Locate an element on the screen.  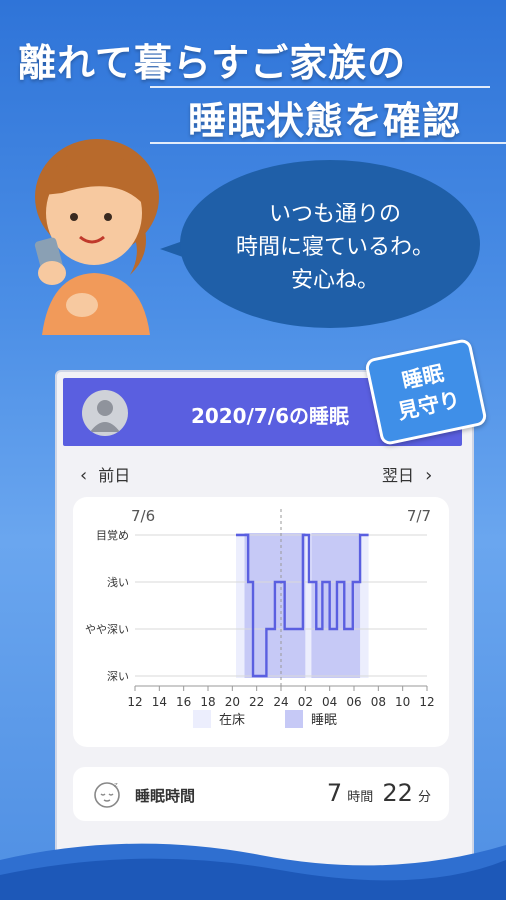
x-tick-label: 22 is located at coordinates (256, 702).